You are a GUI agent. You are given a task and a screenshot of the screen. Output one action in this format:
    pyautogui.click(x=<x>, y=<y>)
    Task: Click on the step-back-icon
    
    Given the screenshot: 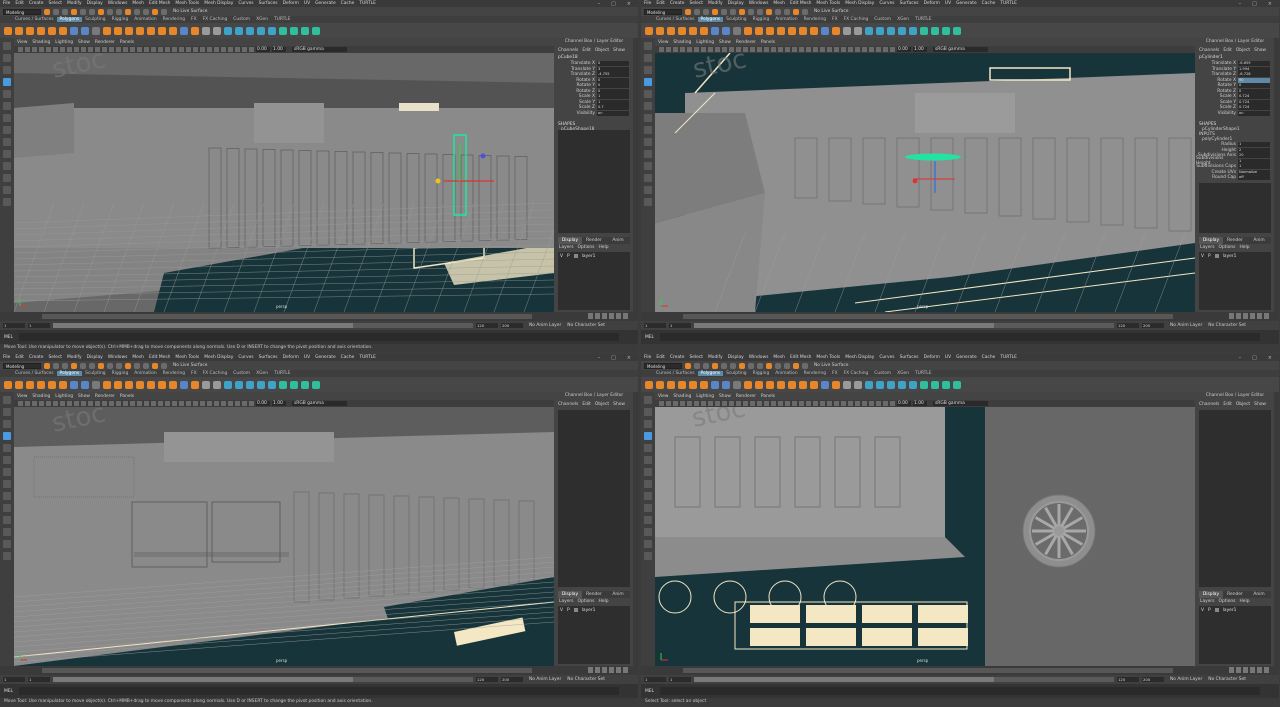 What is the action you would take?
    pyautogui.click(x=1238, y=670)
    